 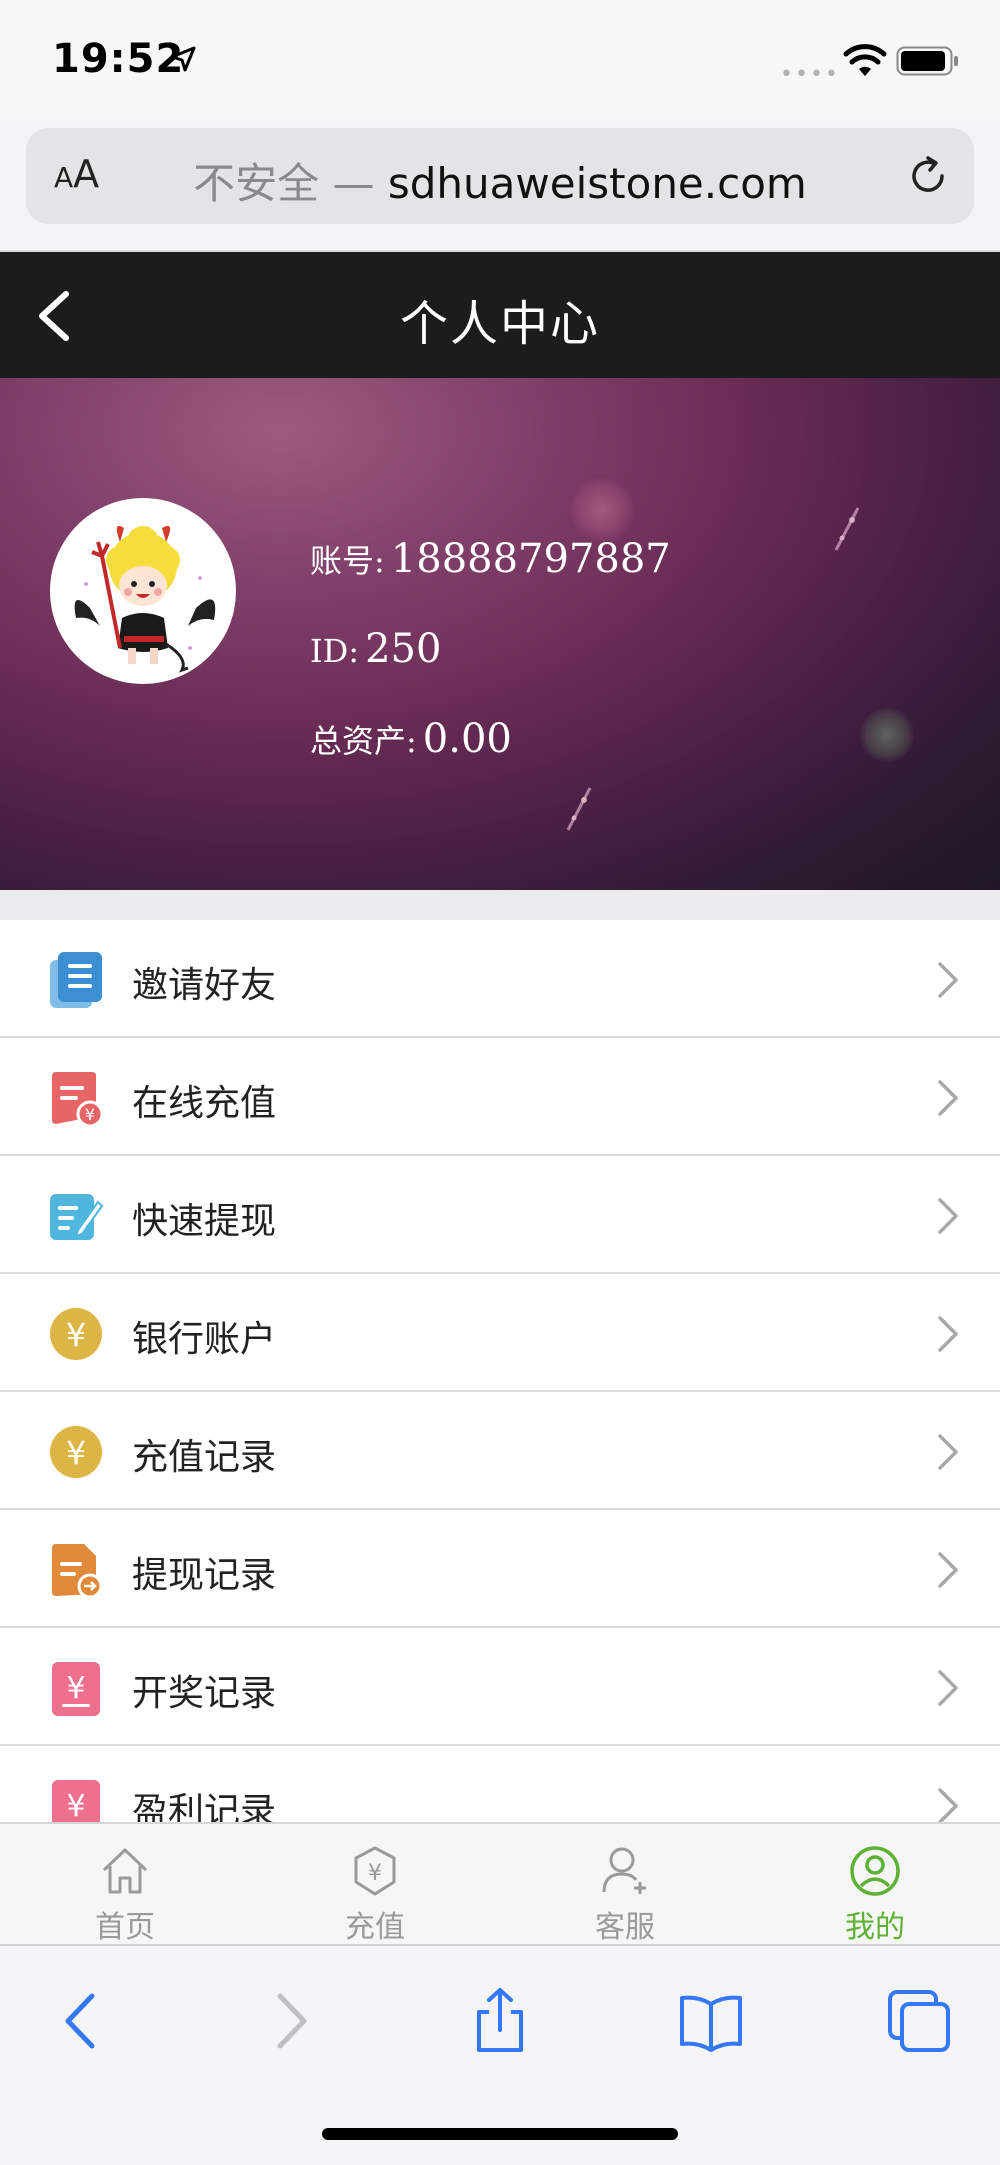 I want to click on account-value: 18888797887, so click(x=530, y=559).